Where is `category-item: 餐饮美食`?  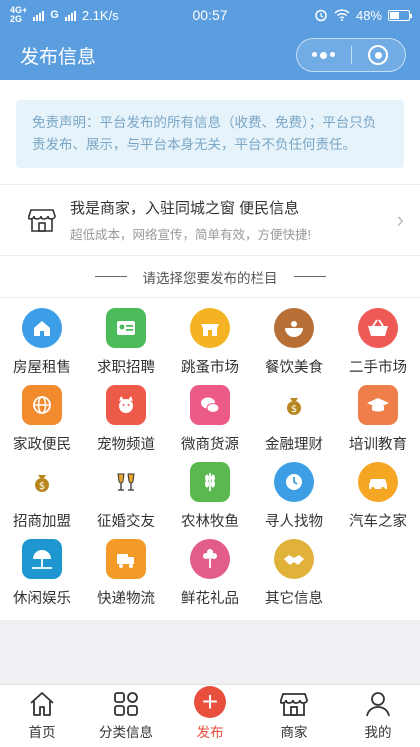 category-item: 餐饮美食 is located at coordinates (294, 344).